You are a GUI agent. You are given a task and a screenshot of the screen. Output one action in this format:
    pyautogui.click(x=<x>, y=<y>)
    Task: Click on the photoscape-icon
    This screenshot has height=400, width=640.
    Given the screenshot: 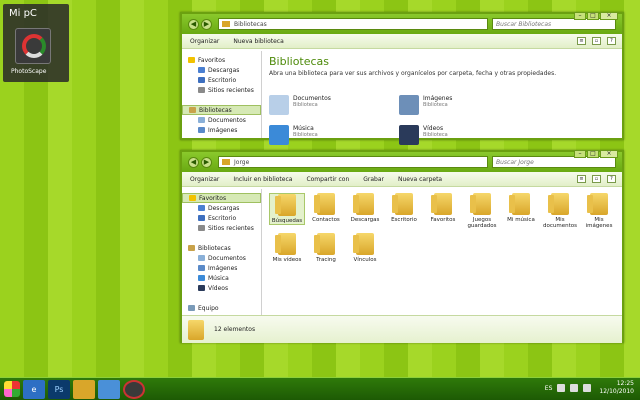 What is the action you would take?
    pyautogui.click(x=33, y=46)
    